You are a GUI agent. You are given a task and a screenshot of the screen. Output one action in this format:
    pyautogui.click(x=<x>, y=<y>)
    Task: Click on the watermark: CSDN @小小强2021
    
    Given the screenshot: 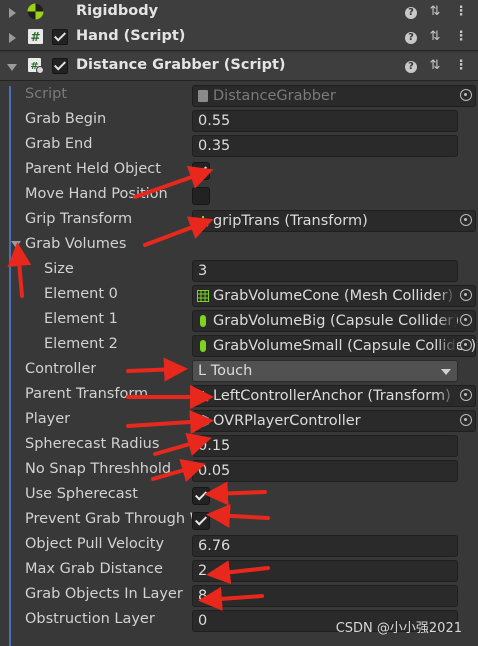 What is the action you would take?
    pyautogui.click(x=398, y=628)
    